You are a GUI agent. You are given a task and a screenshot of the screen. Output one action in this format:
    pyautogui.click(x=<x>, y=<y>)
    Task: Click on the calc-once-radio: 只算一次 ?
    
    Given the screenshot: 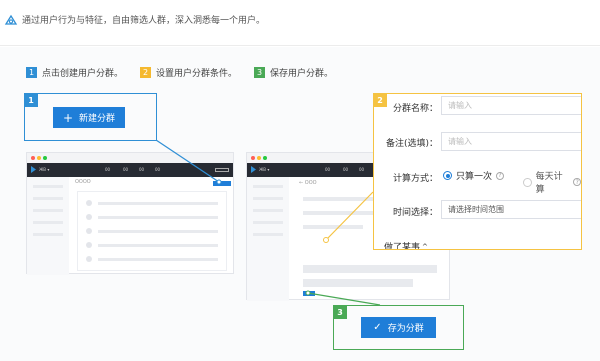 What is the action you would take?
    pyautogui.click(x=474, y=175)
    